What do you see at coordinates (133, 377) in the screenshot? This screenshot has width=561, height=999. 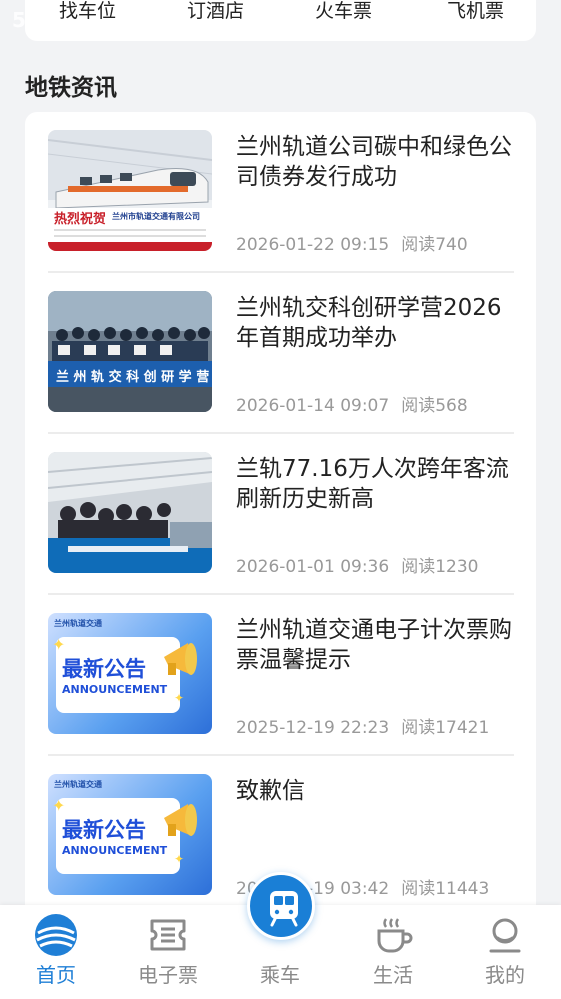 I see `banner-text: 兰 州 轨 交 科 创 研 学 营` at bounding box center [133, 377].